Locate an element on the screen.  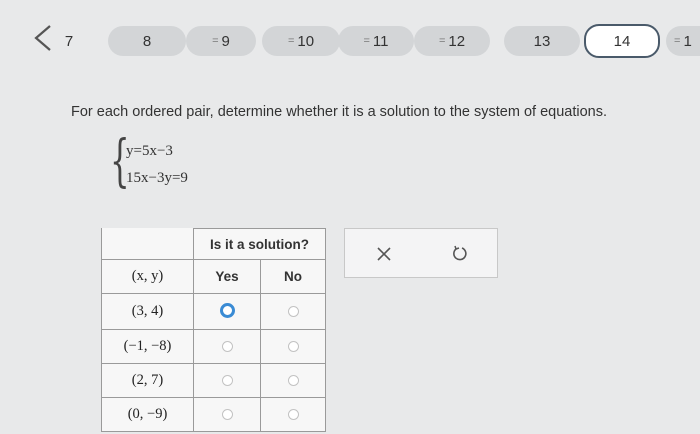
column-header-pair: (x, y) is located at coordinates (147, 276).